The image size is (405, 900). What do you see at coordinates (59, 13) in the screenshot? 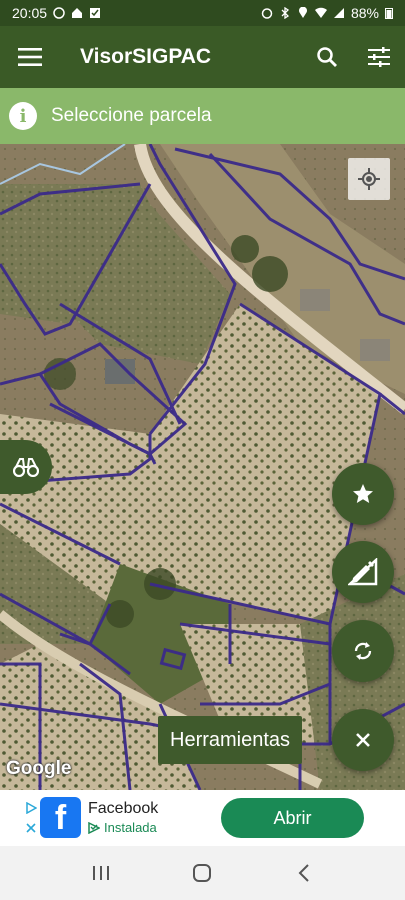
I see `whatsapp-icon` at bounding box center [59, 13].